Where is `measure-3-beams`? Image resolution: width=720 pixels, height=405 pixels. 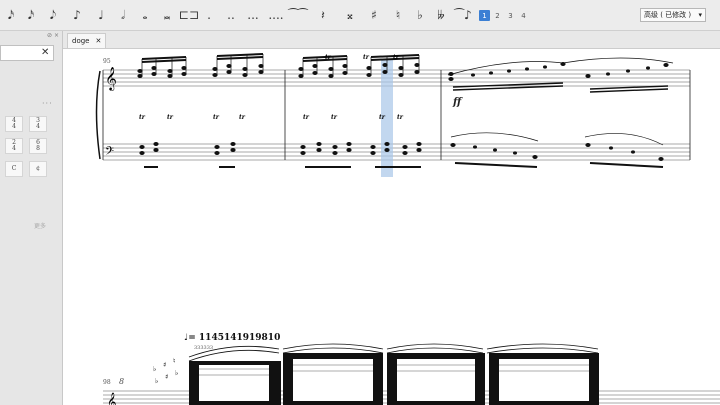
measure-3-beams is located at coordinates (560, 87).